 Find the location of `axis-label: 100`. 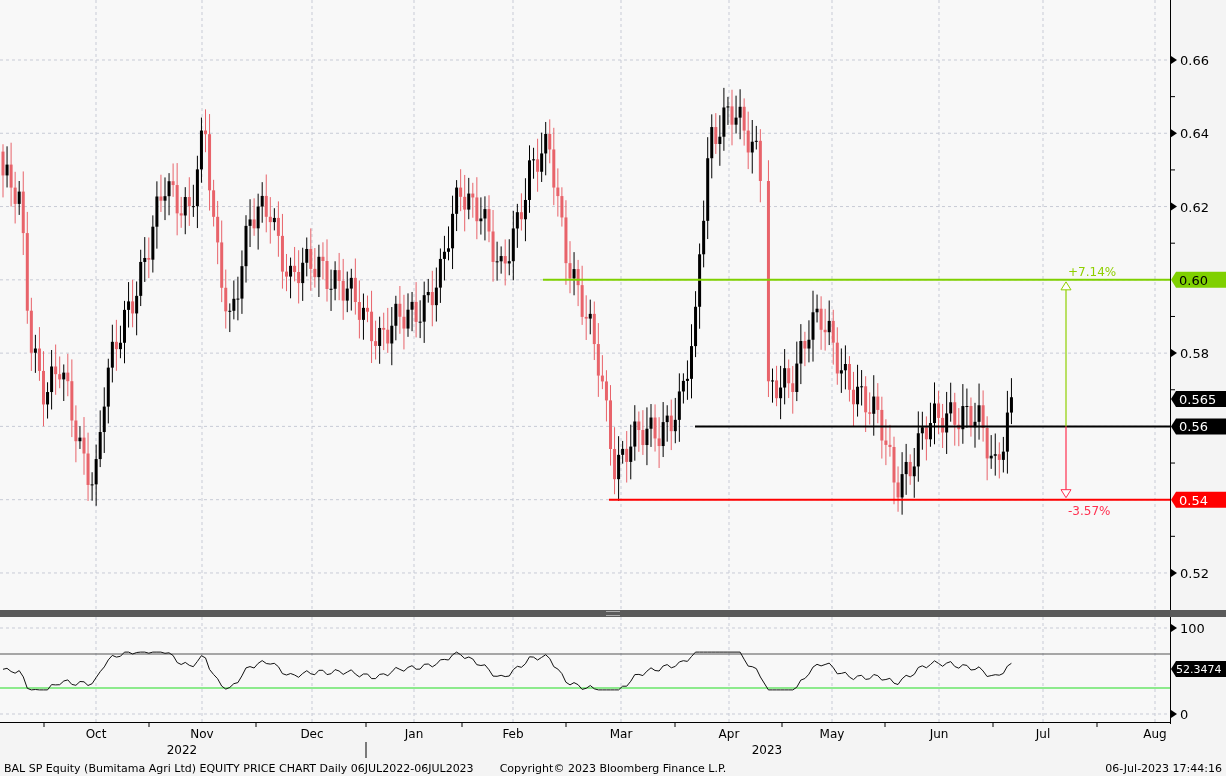

axis-label: 100 is located at coordinates (1192, 628).